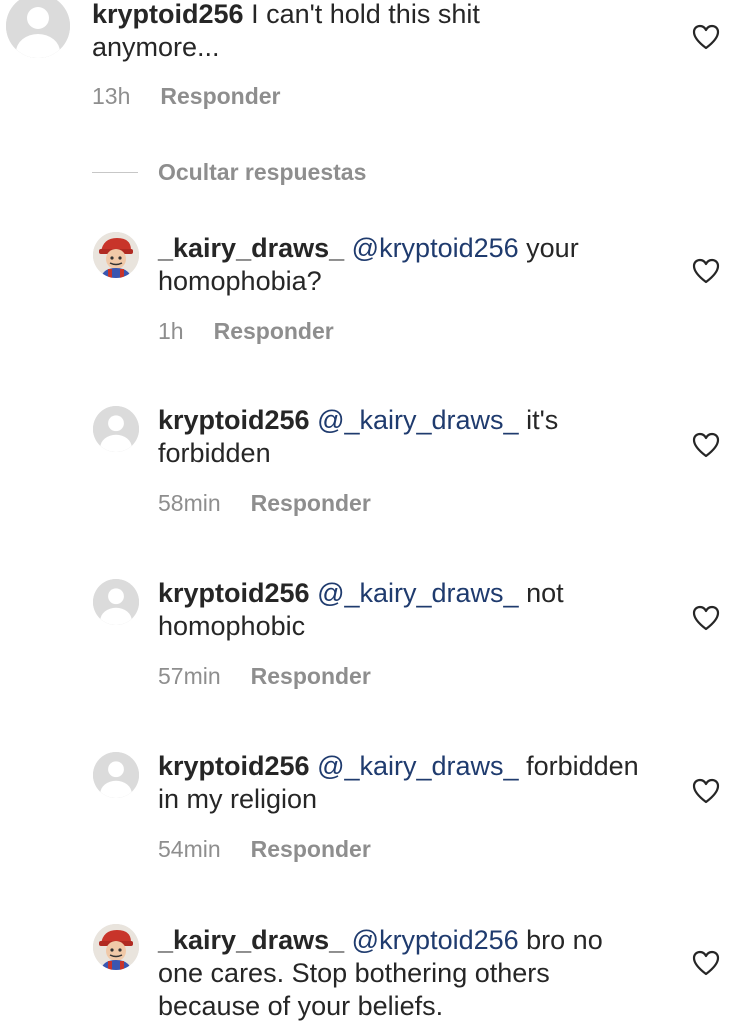 The height and width of the screenshot is (1024, 750). What do you see at coordinates (189, 676) in the screenshot?
I see `comment-time: 57min` at bounding box center [189, 676].